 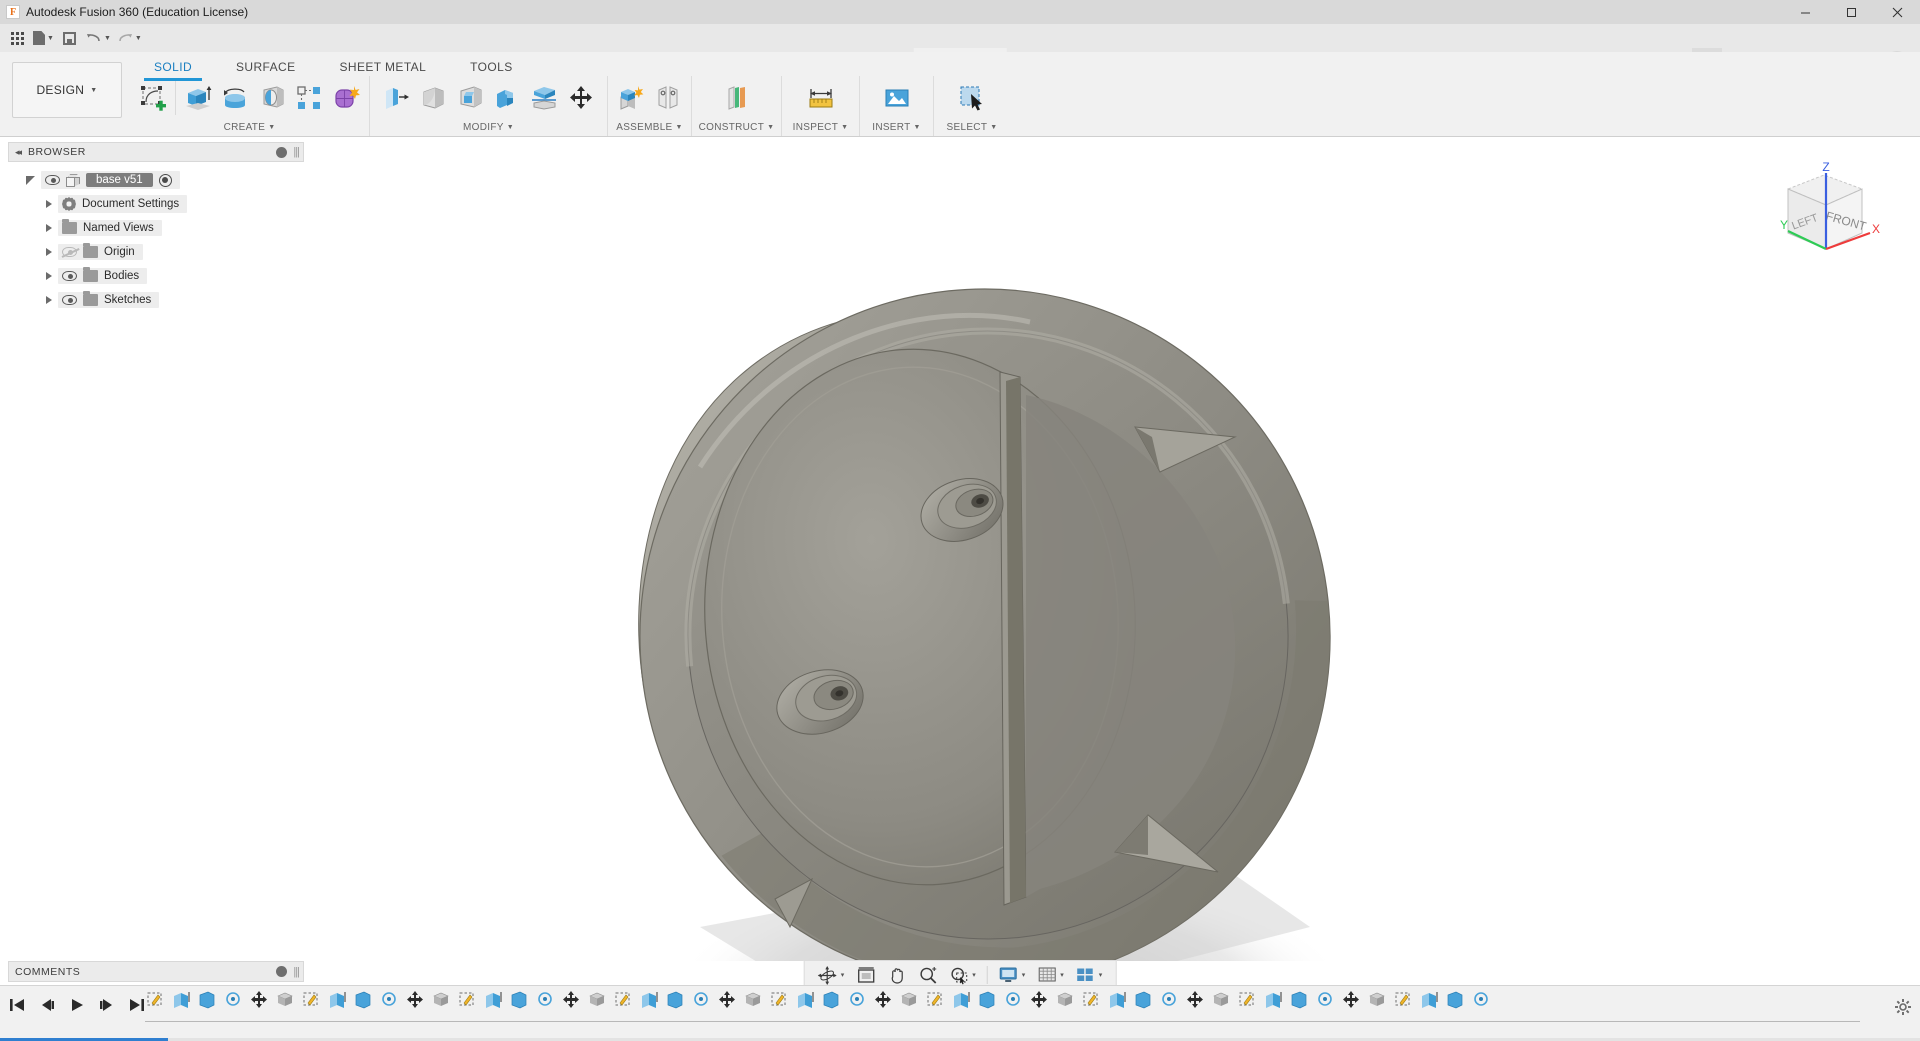 I want to click on tree-item-sketches: Sketches, so click(x=156, y=300).